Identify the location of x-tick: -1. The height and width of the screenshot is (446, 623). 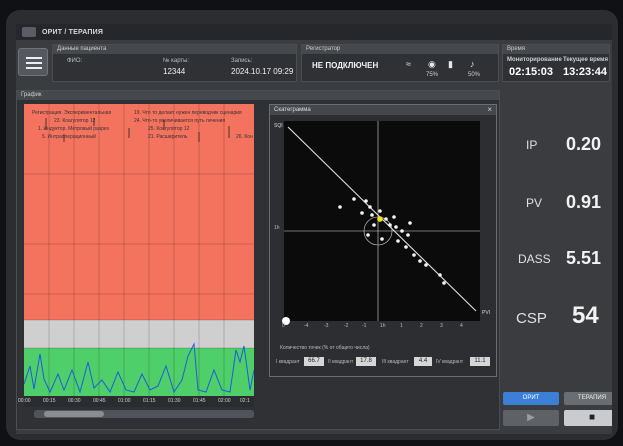
(364, 326).